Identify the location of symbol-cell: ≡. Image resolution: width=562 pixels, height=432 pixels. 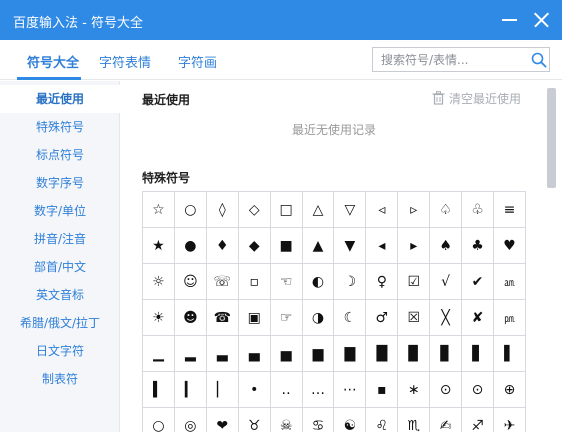
(509, 209).